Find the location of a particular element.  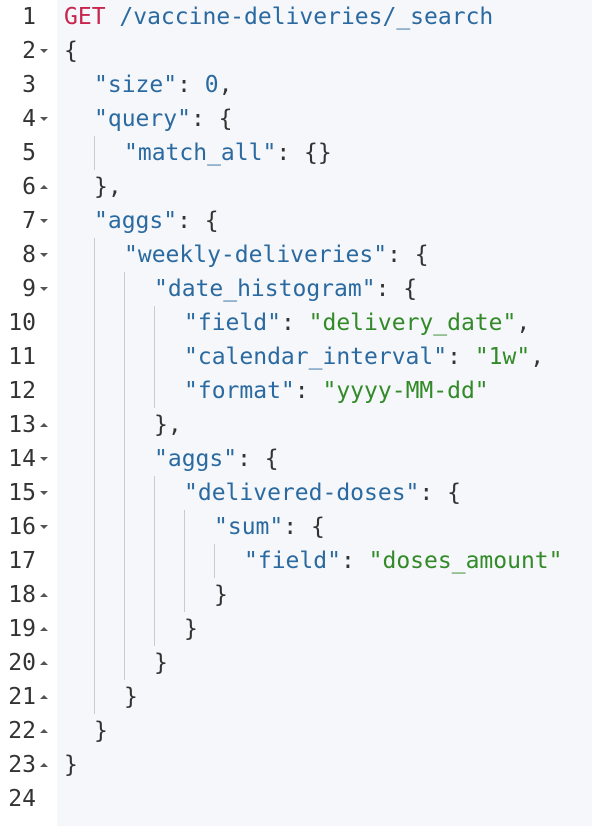

line-number: 15 is located at coordinates (22, 493).